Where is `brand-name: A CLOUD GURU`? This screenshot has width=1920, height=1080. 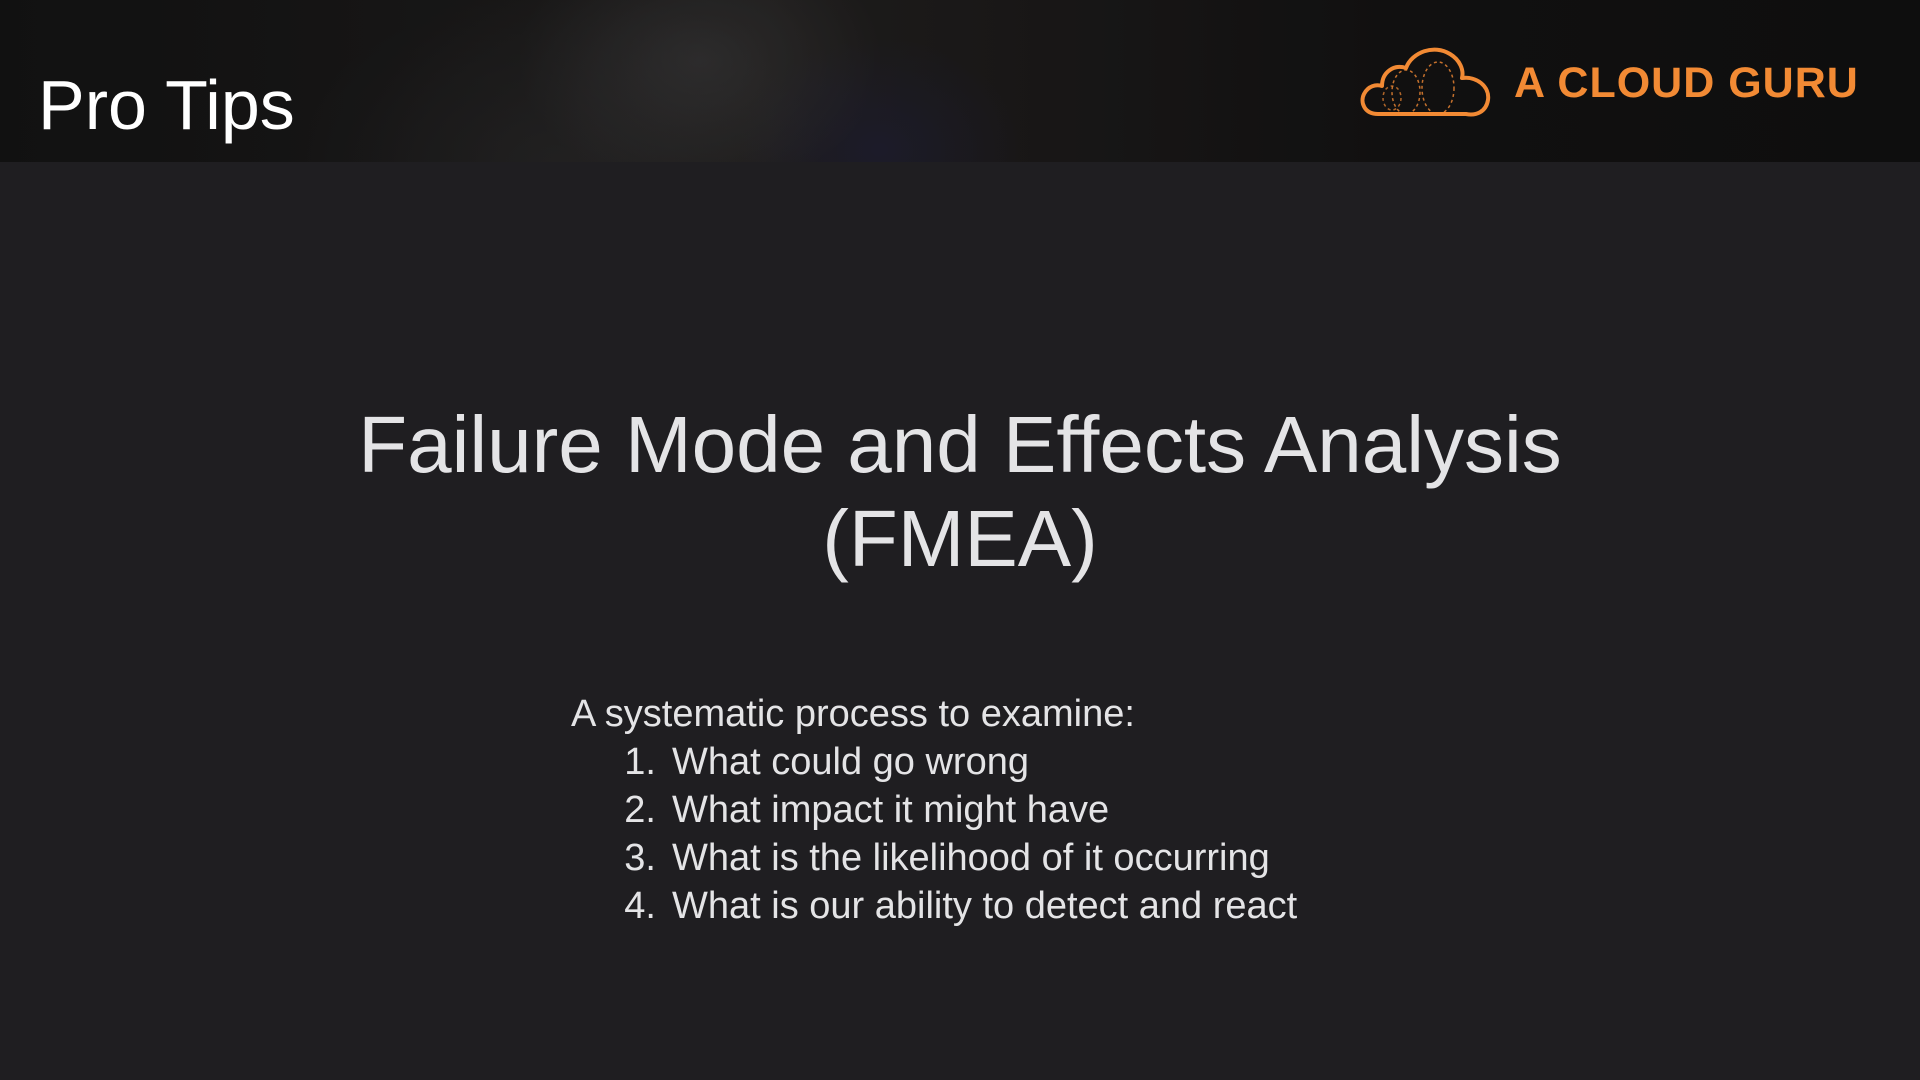
brand-name: A CLOUD GURU is located at coordinates (1686, 82).